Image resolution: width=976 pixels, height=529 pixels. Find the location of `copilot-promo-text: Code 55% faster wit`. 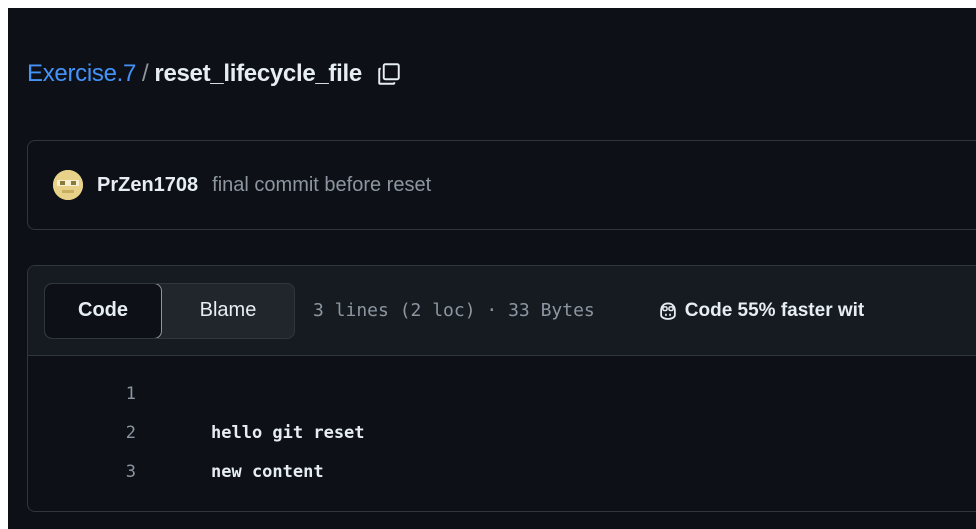

copilot-promo-text: Code 55% faster wit is located at coordinates (774, 310).